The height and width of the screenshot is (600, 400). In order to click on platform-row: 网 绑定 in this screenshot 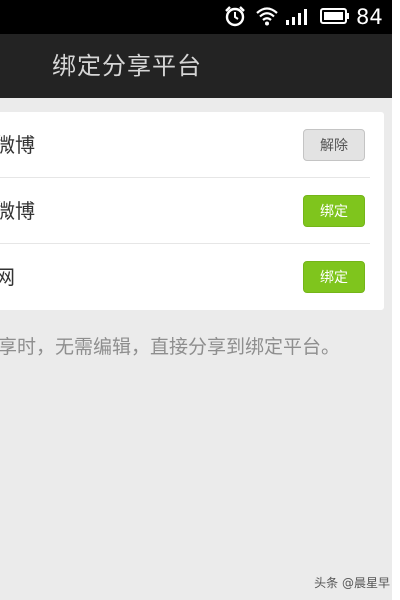, I will do `click(185, 277)`.